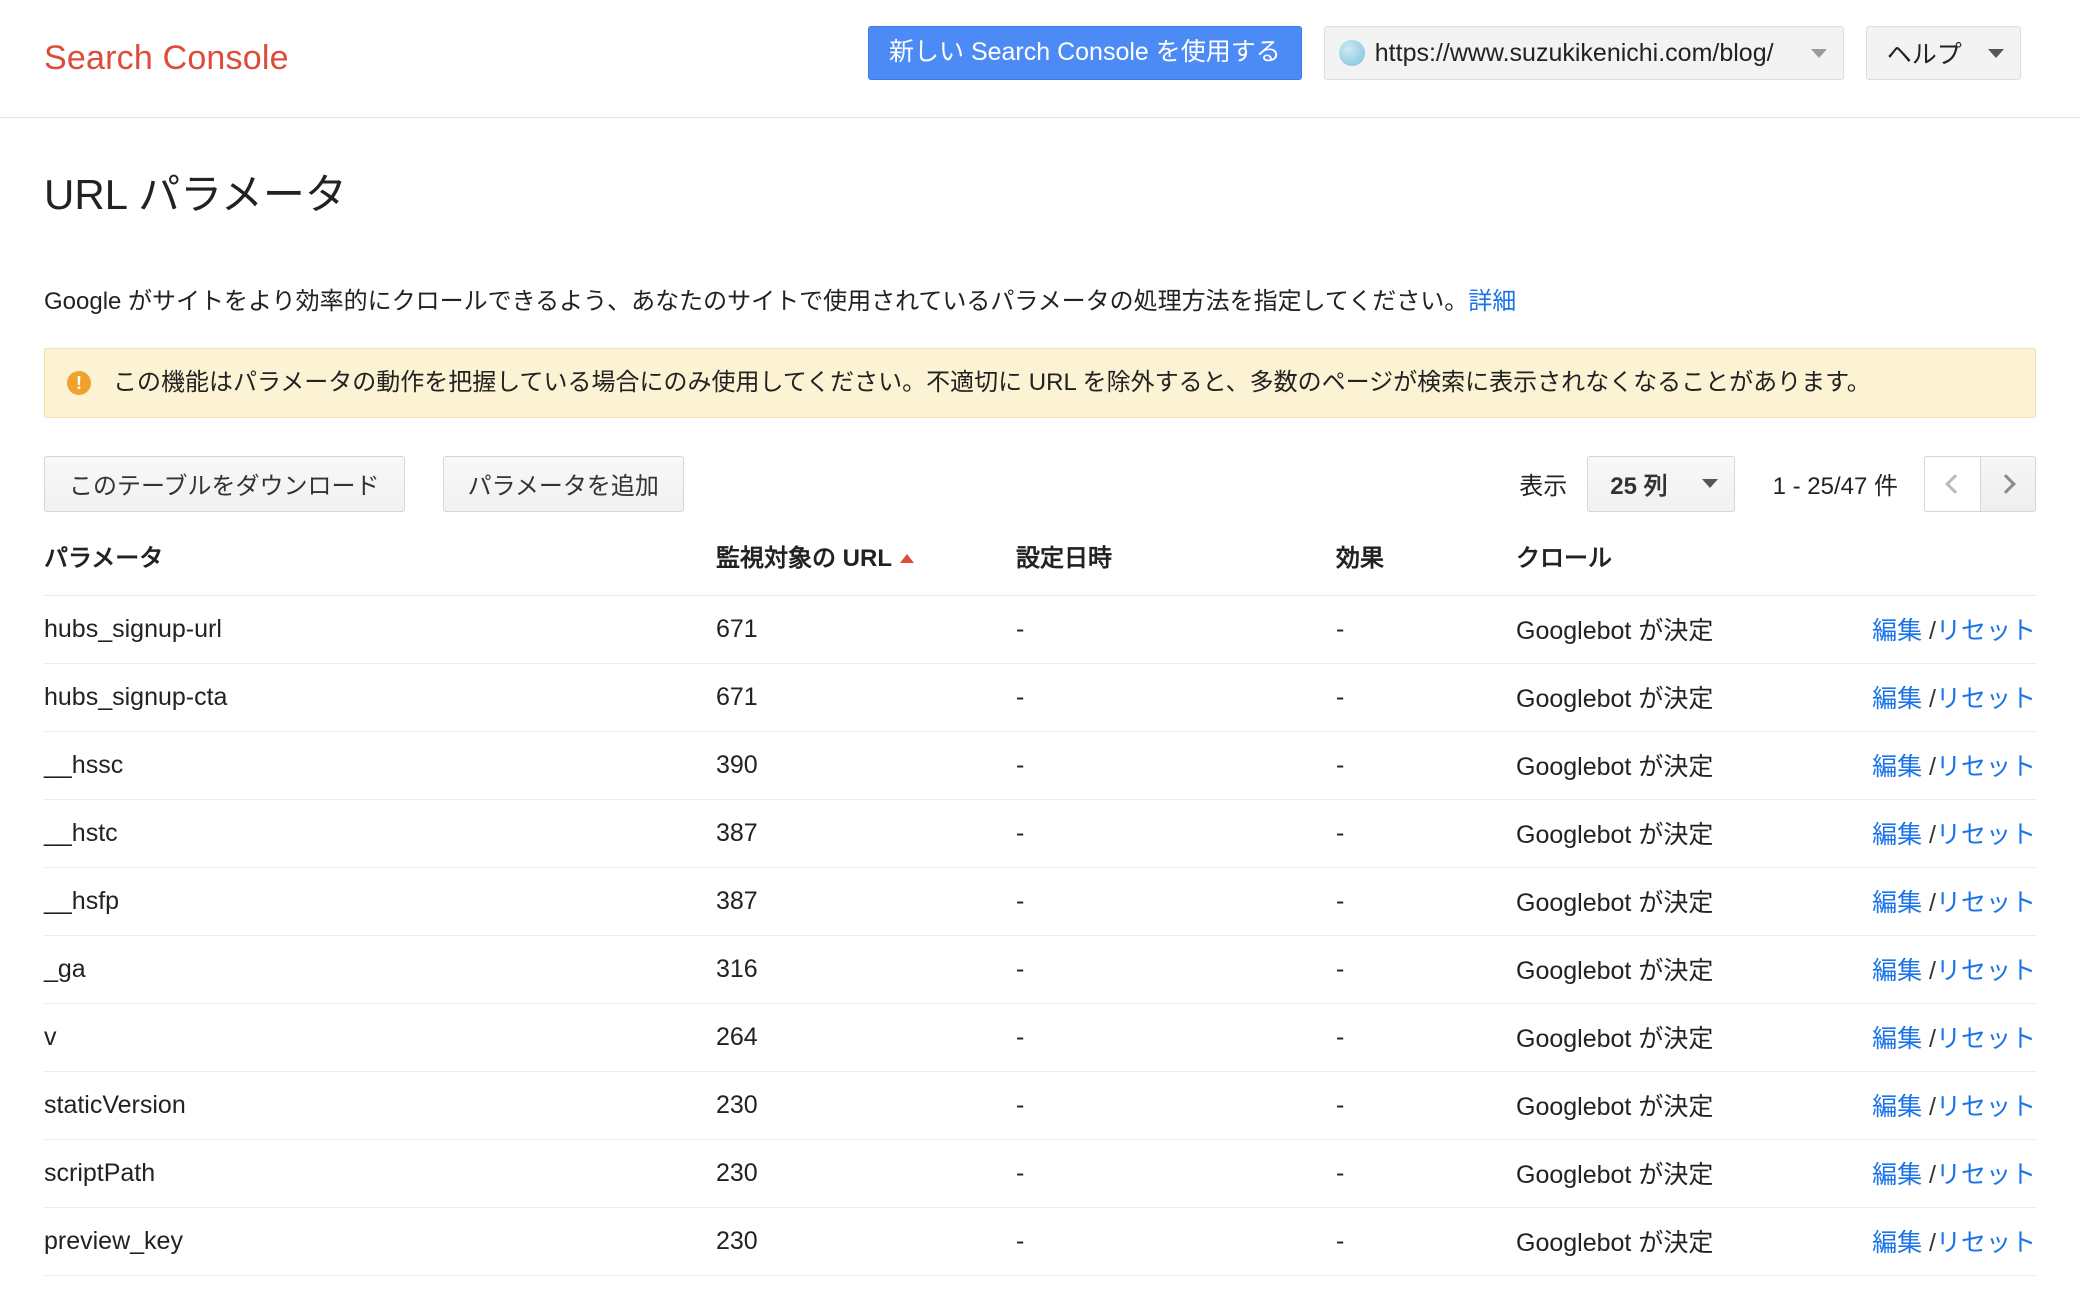 The height and width of the screenshot is (1308, 2080). I want to click on sort-ascending-icon, so click(907, 558).